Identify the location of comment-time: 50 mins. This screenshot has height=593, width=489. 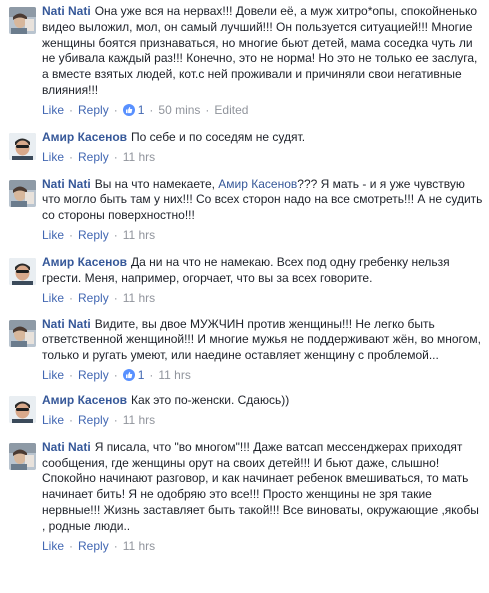
(179, 110).